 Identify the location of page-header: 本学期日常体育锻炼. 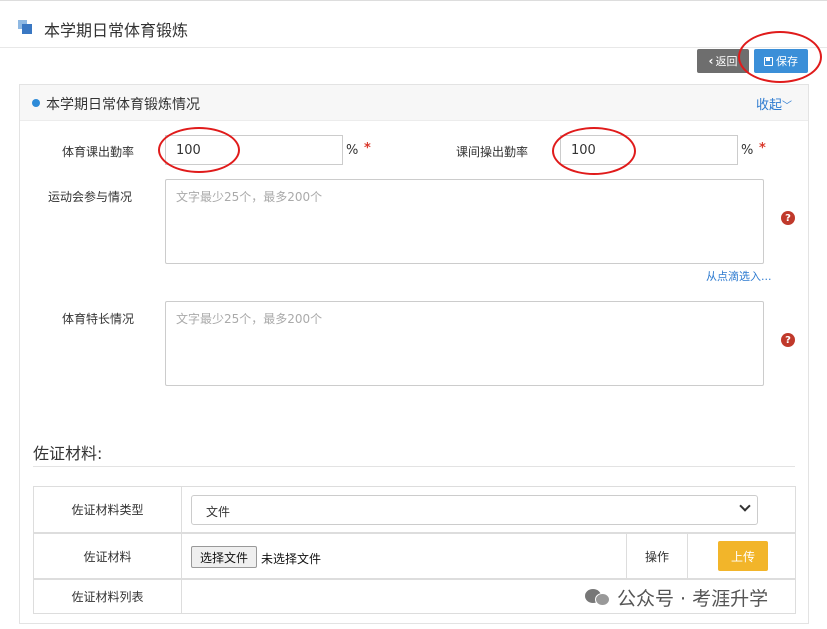
(413, 24).